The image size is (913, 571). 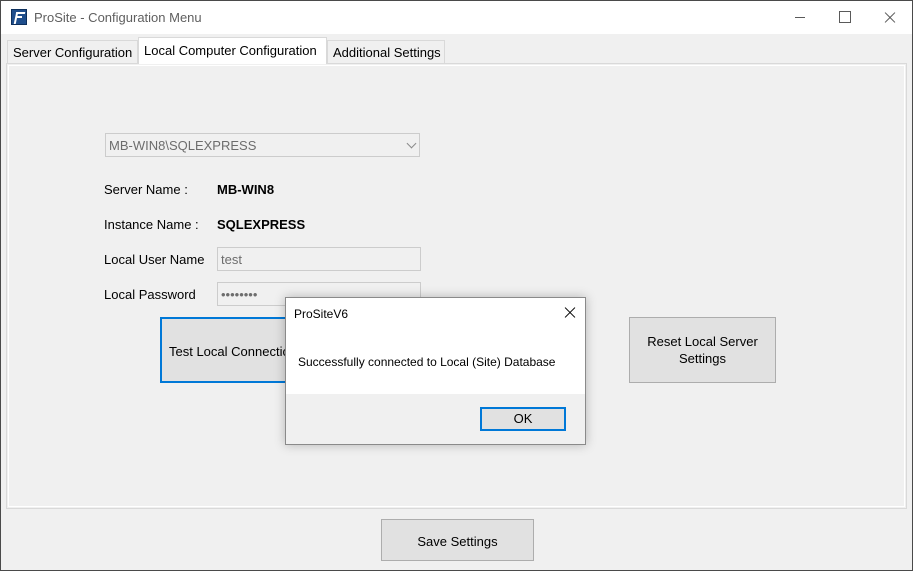 What do you see at coordinates (321, 314) in the screenshot?
I see `dialog-title: ProSiteV6` at bounding box center [321, 314].